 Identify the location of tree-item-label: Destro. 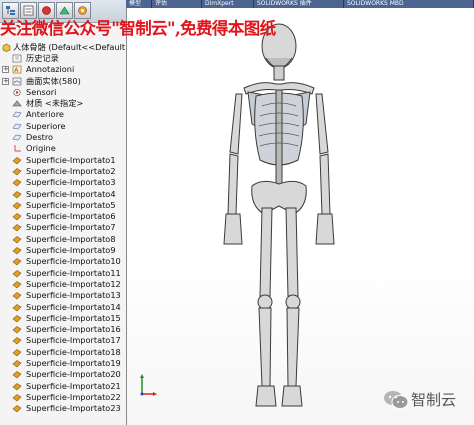
(40, 137).